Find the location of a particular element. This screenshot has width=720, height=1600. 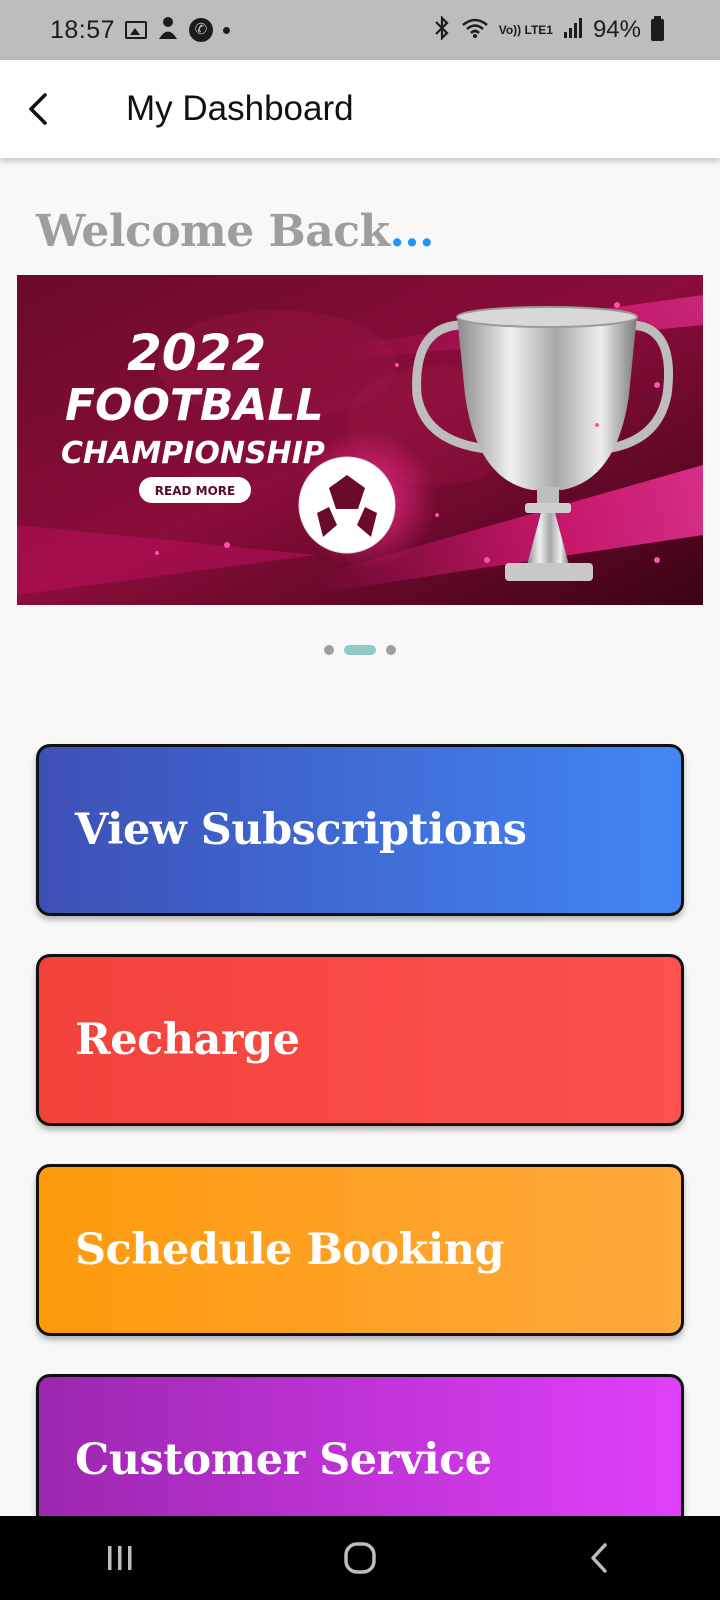

system-back-button is located at coordinates (600, 1558).